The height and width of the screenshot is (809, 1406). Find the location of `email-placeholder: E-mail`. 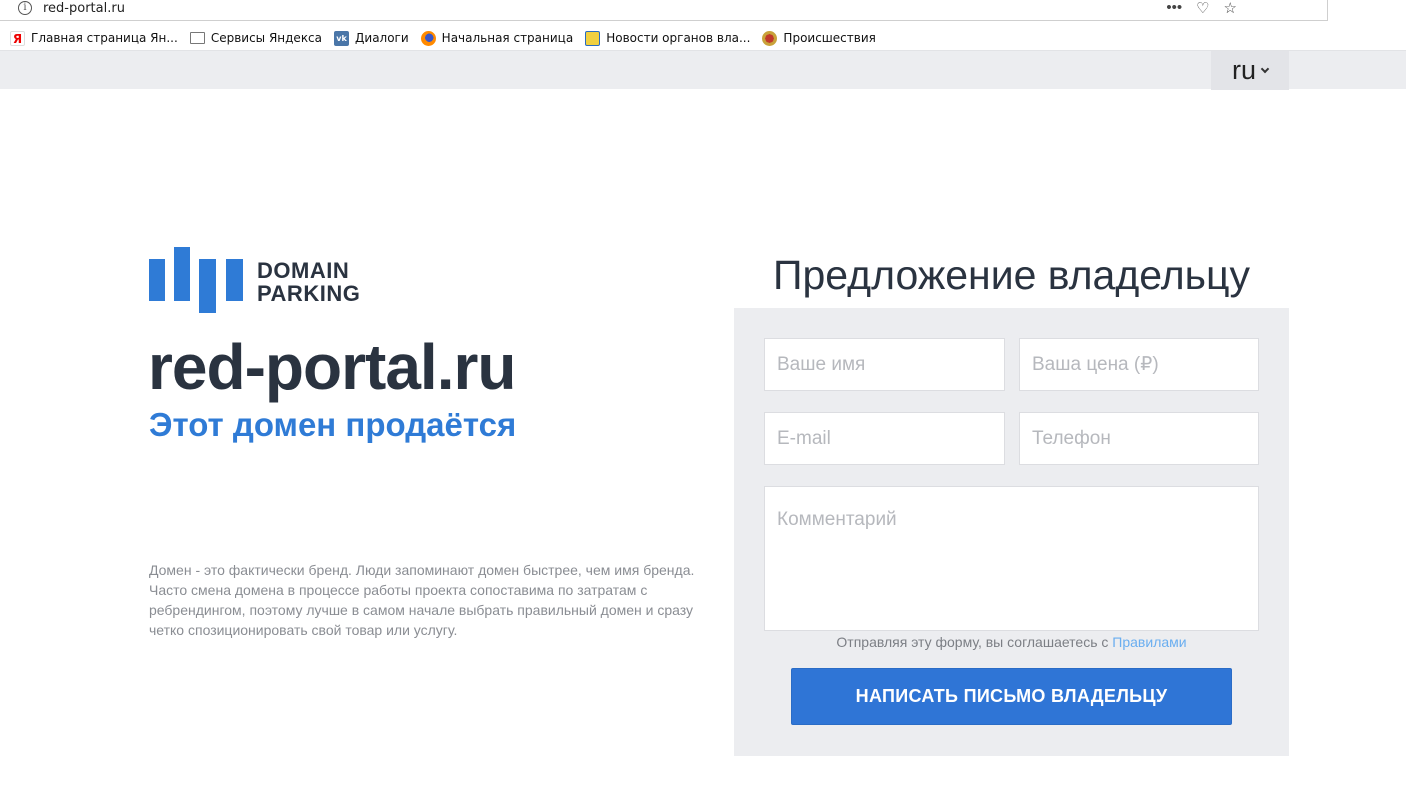

email-placeholder: E-mail is located at coordinates (804, 438).